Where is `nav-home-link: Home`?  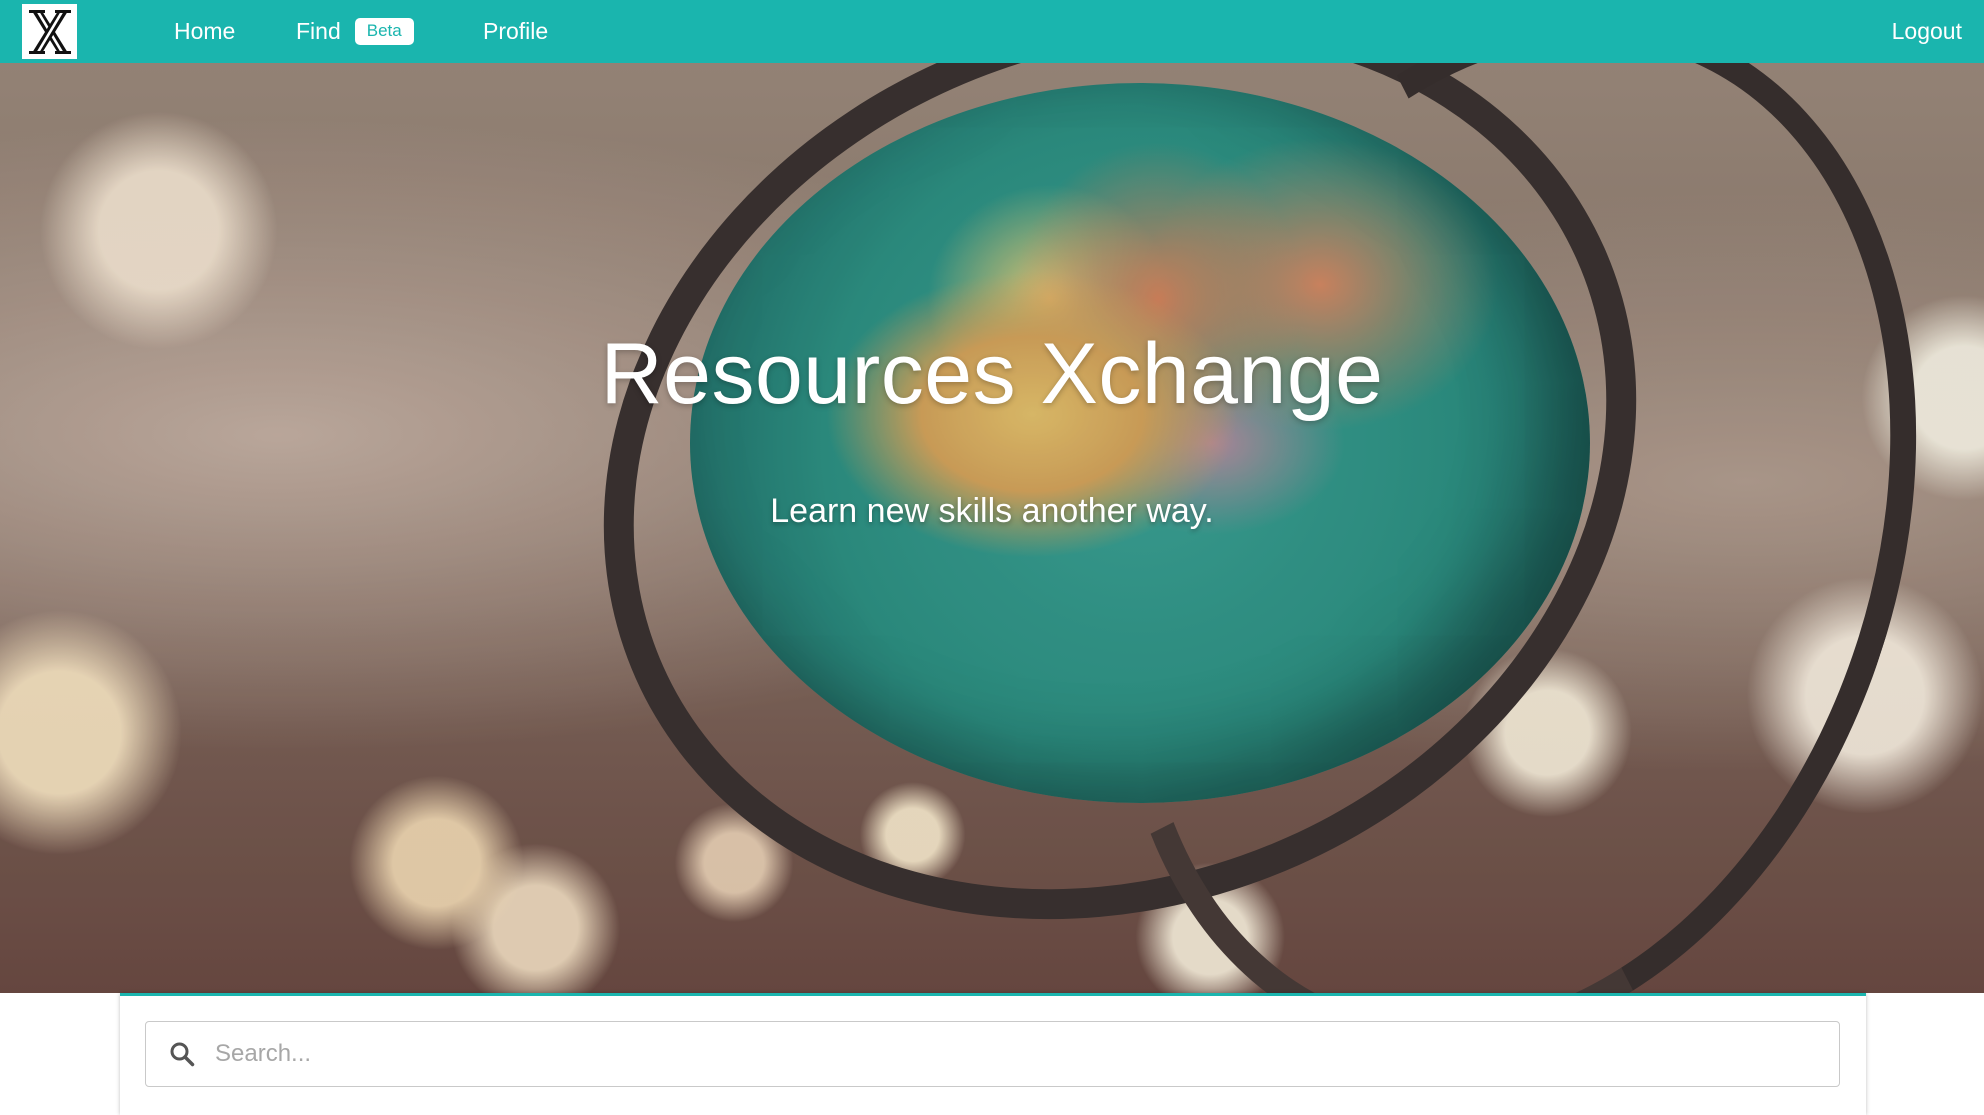 nav-home-link: Home is located at coordinates (204, 31).